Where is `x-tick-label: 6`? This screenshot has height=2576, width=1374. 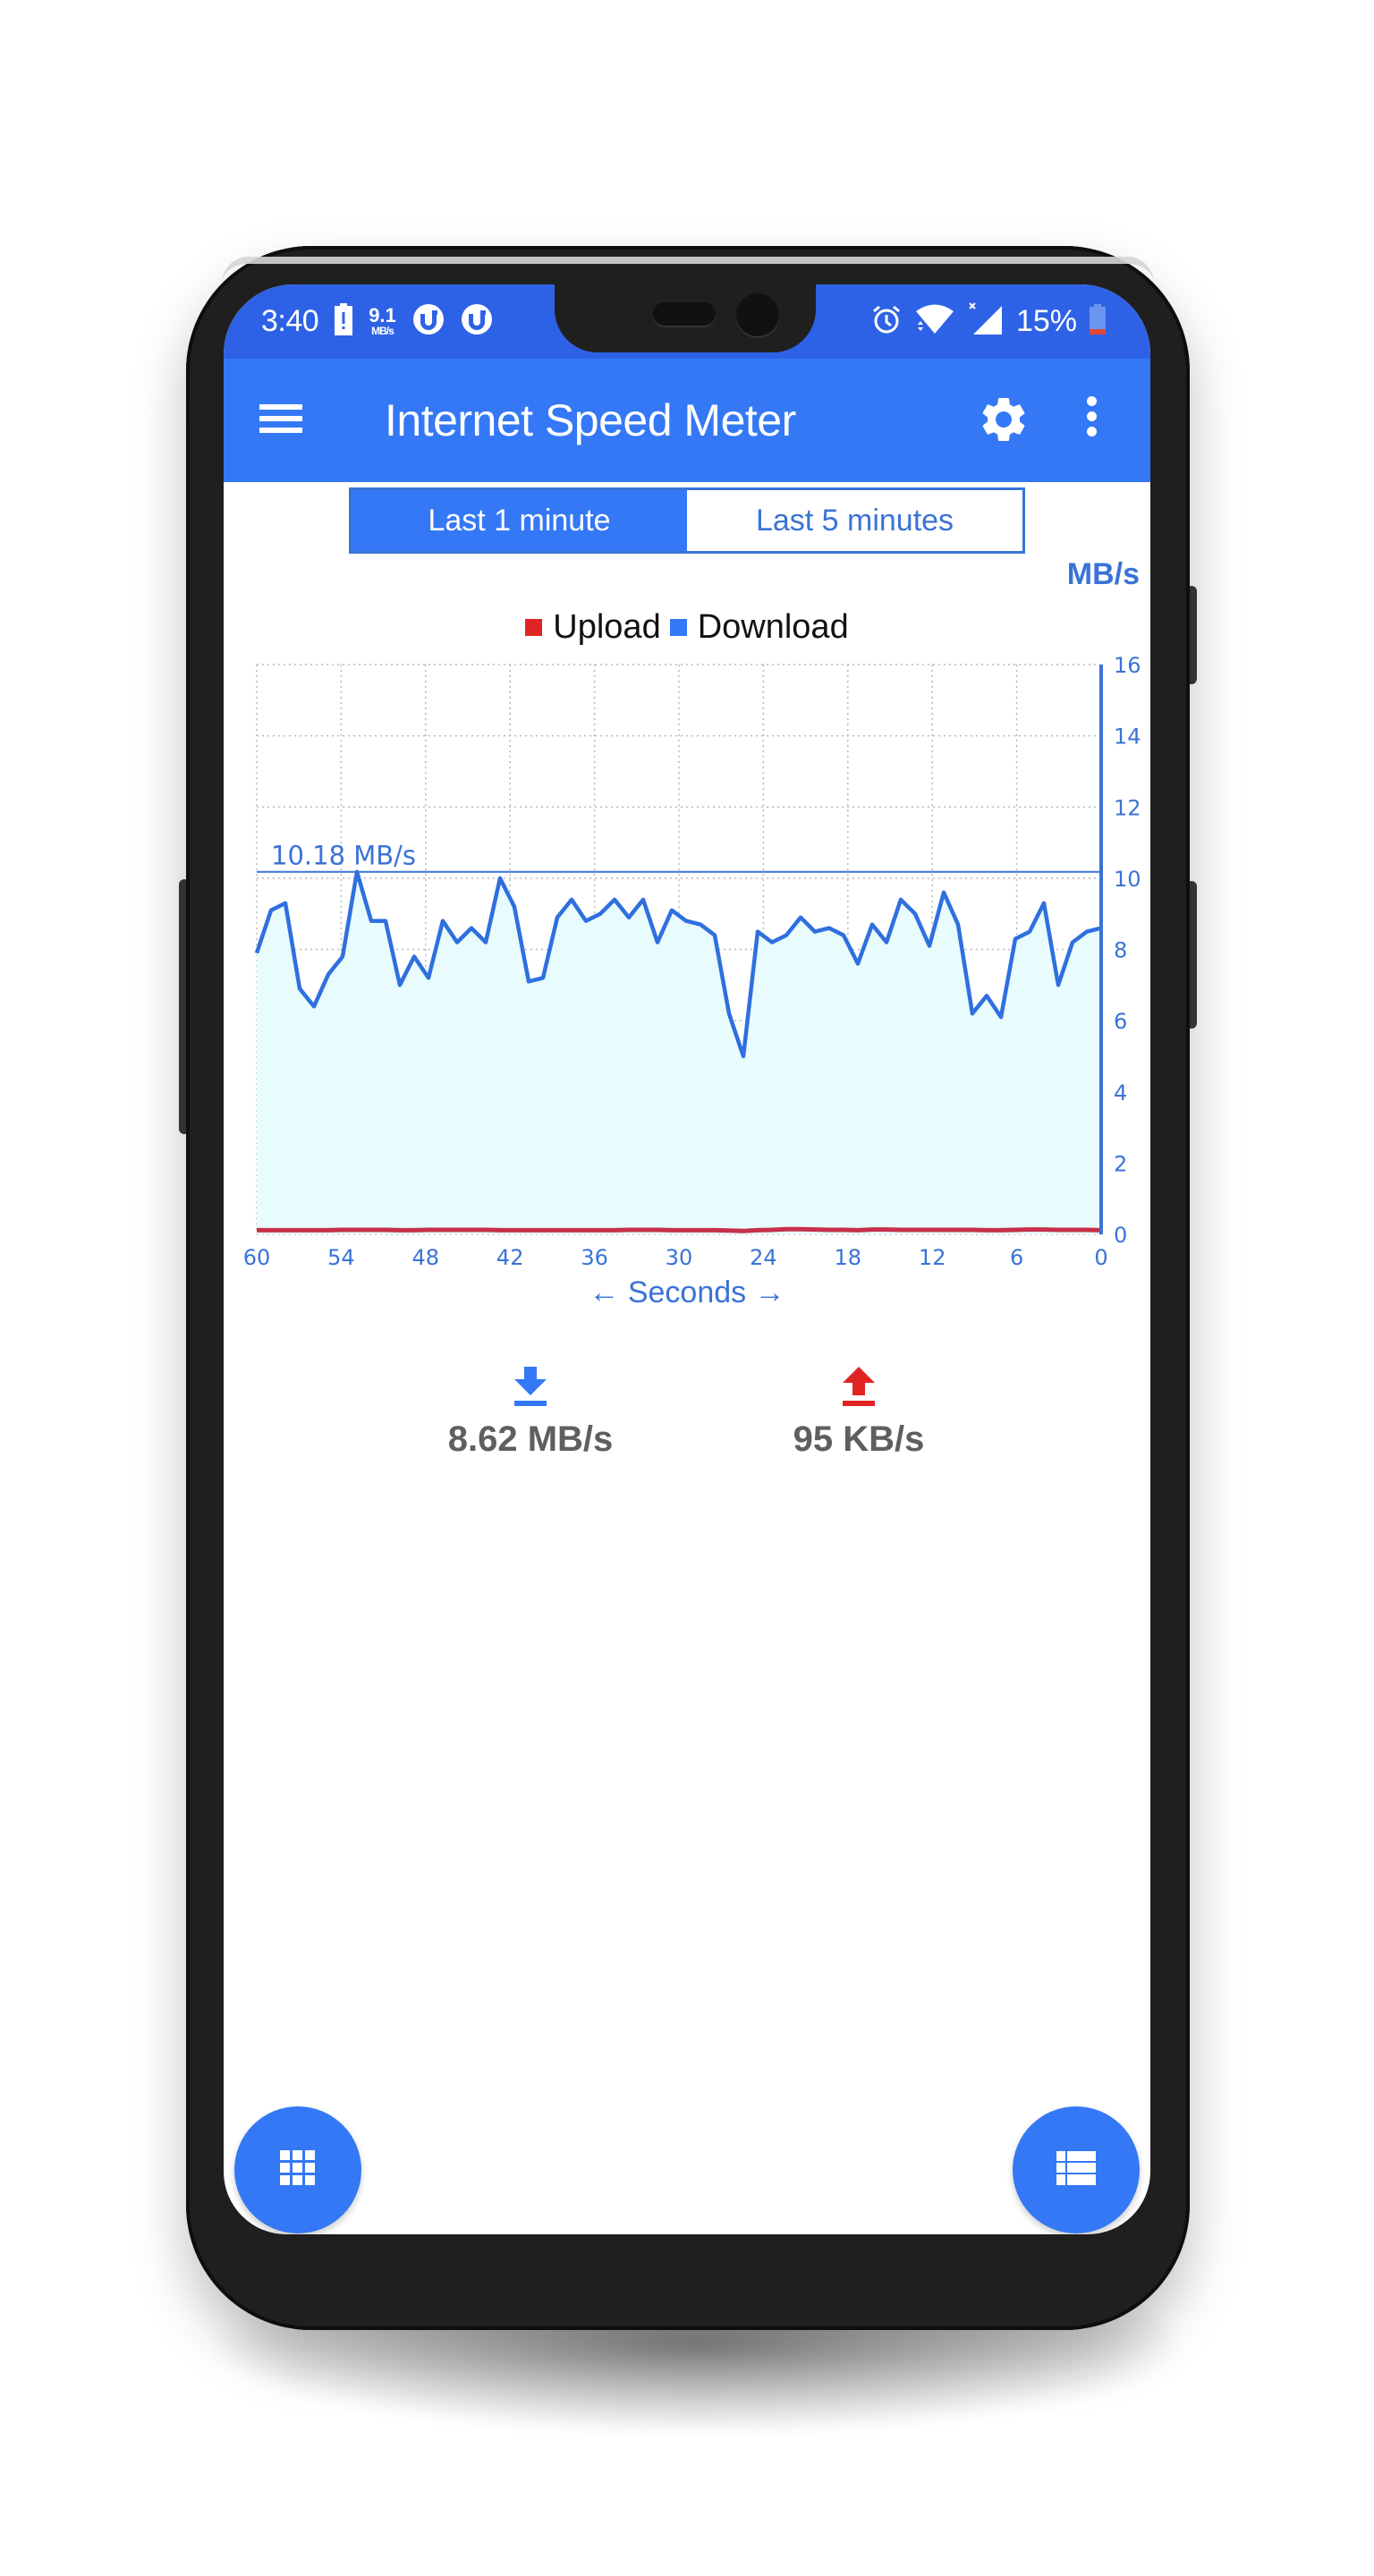 x-tick-label: 6 is located at coordinates (1016, 1257).